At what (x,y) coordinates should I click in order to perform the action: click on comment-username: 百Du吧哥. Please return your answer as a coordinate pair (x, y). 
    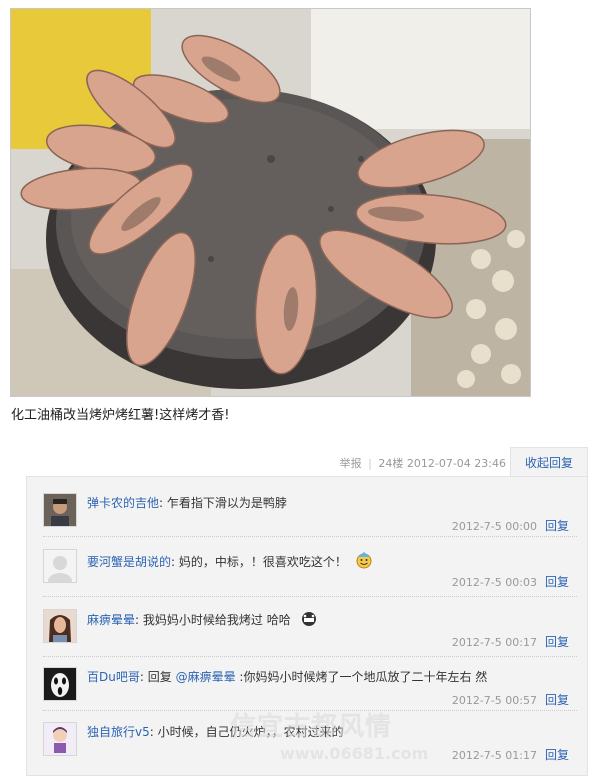
    Looking at the image, I should click on (113, 677).